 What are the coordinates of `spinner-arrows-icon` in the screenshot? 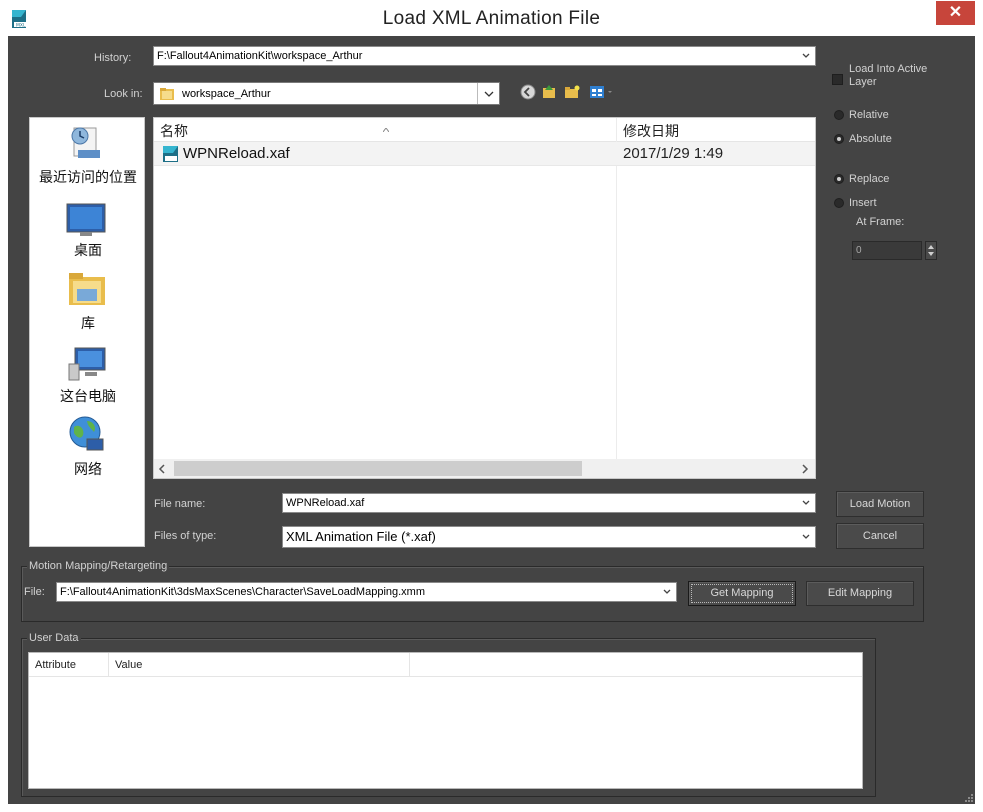 It's located at (931, 250).